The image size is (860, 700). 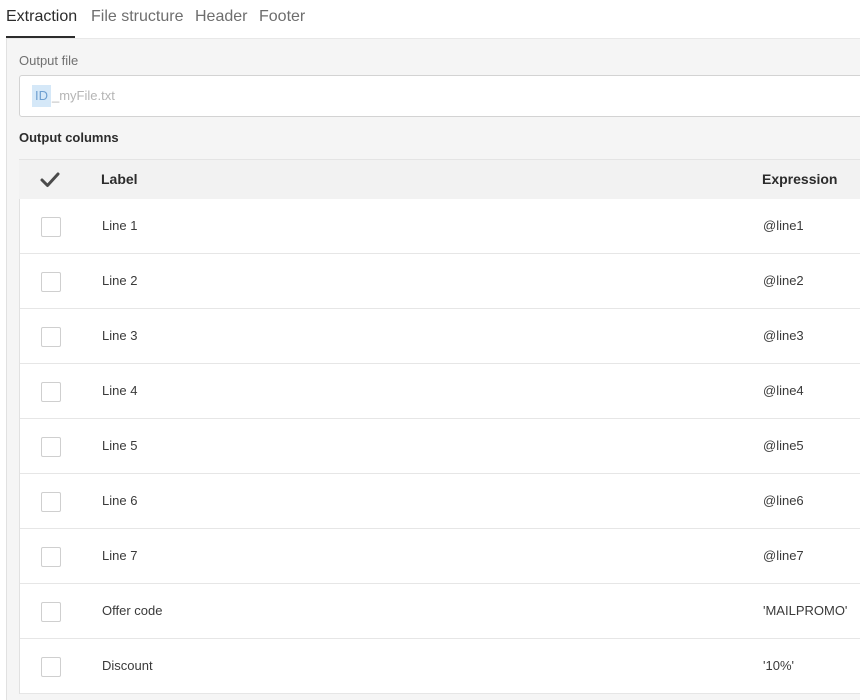 What do you see at coordinates (440, 556) in the screenshot?
I see `table-row: Line 7 @line7` at bounding box center [440, 556].